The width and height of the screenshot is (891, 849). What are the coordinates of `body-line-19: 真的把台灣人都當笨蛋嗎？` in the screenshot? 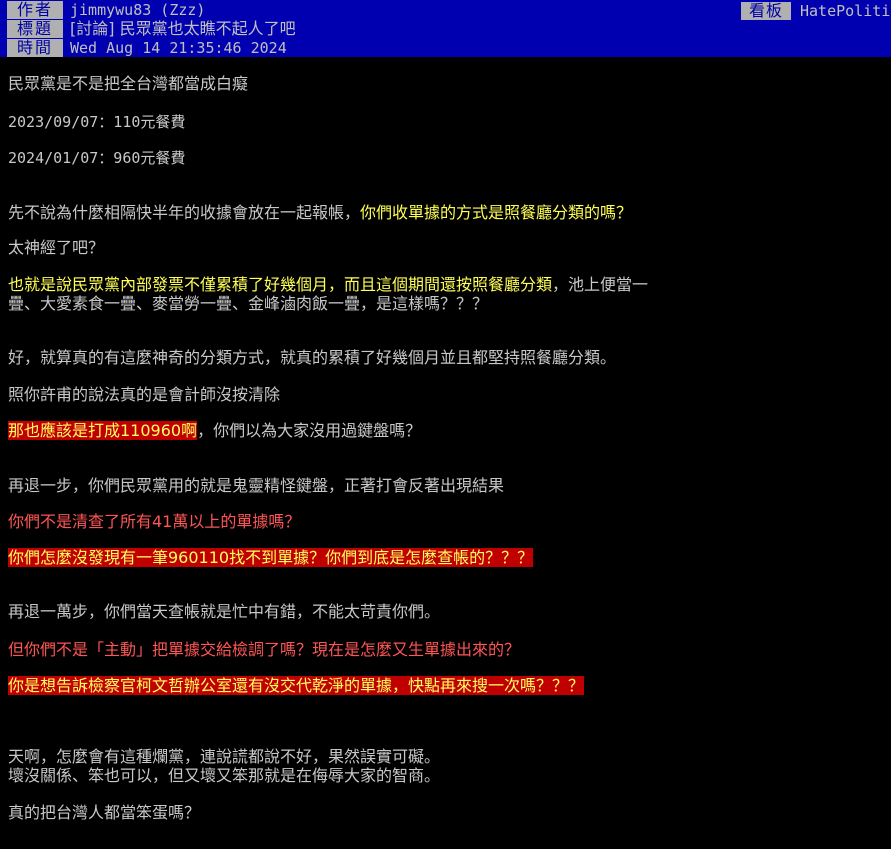 It's located at (104, 812).